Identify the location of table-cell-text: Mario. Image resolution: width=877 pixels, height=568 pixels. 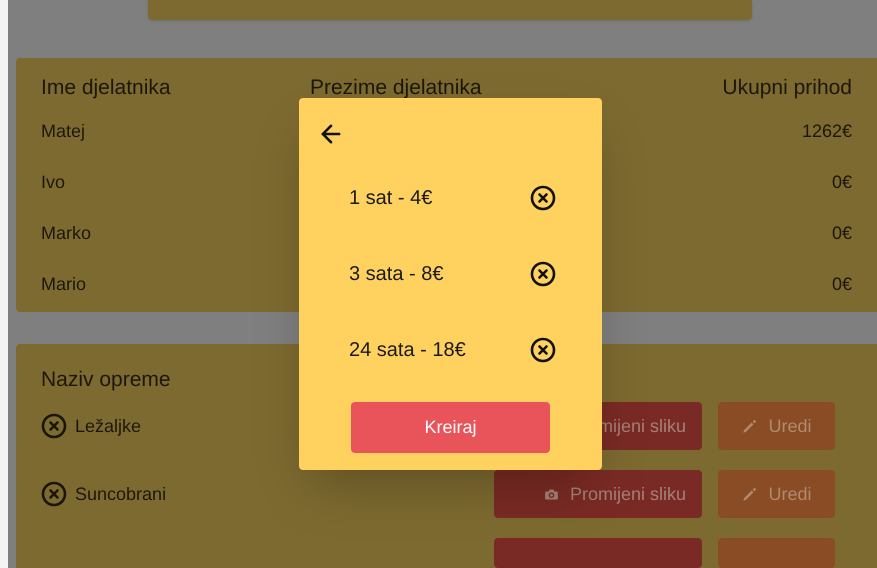
(63, 284).